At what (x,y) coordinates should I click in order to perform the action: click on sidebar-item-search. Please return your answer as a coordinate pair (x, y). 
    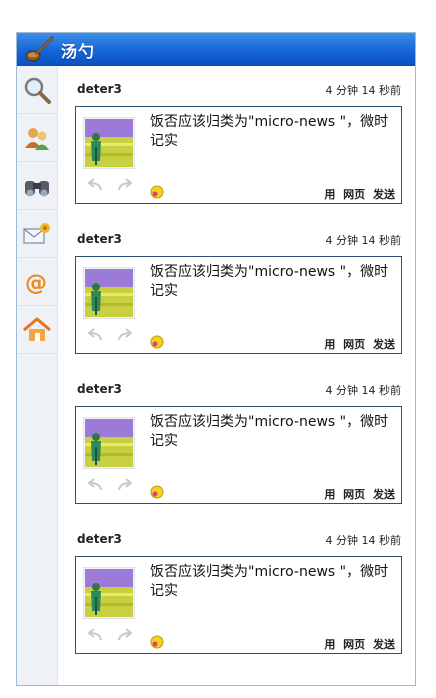
    Looking at the image, I should click on (37, 90).